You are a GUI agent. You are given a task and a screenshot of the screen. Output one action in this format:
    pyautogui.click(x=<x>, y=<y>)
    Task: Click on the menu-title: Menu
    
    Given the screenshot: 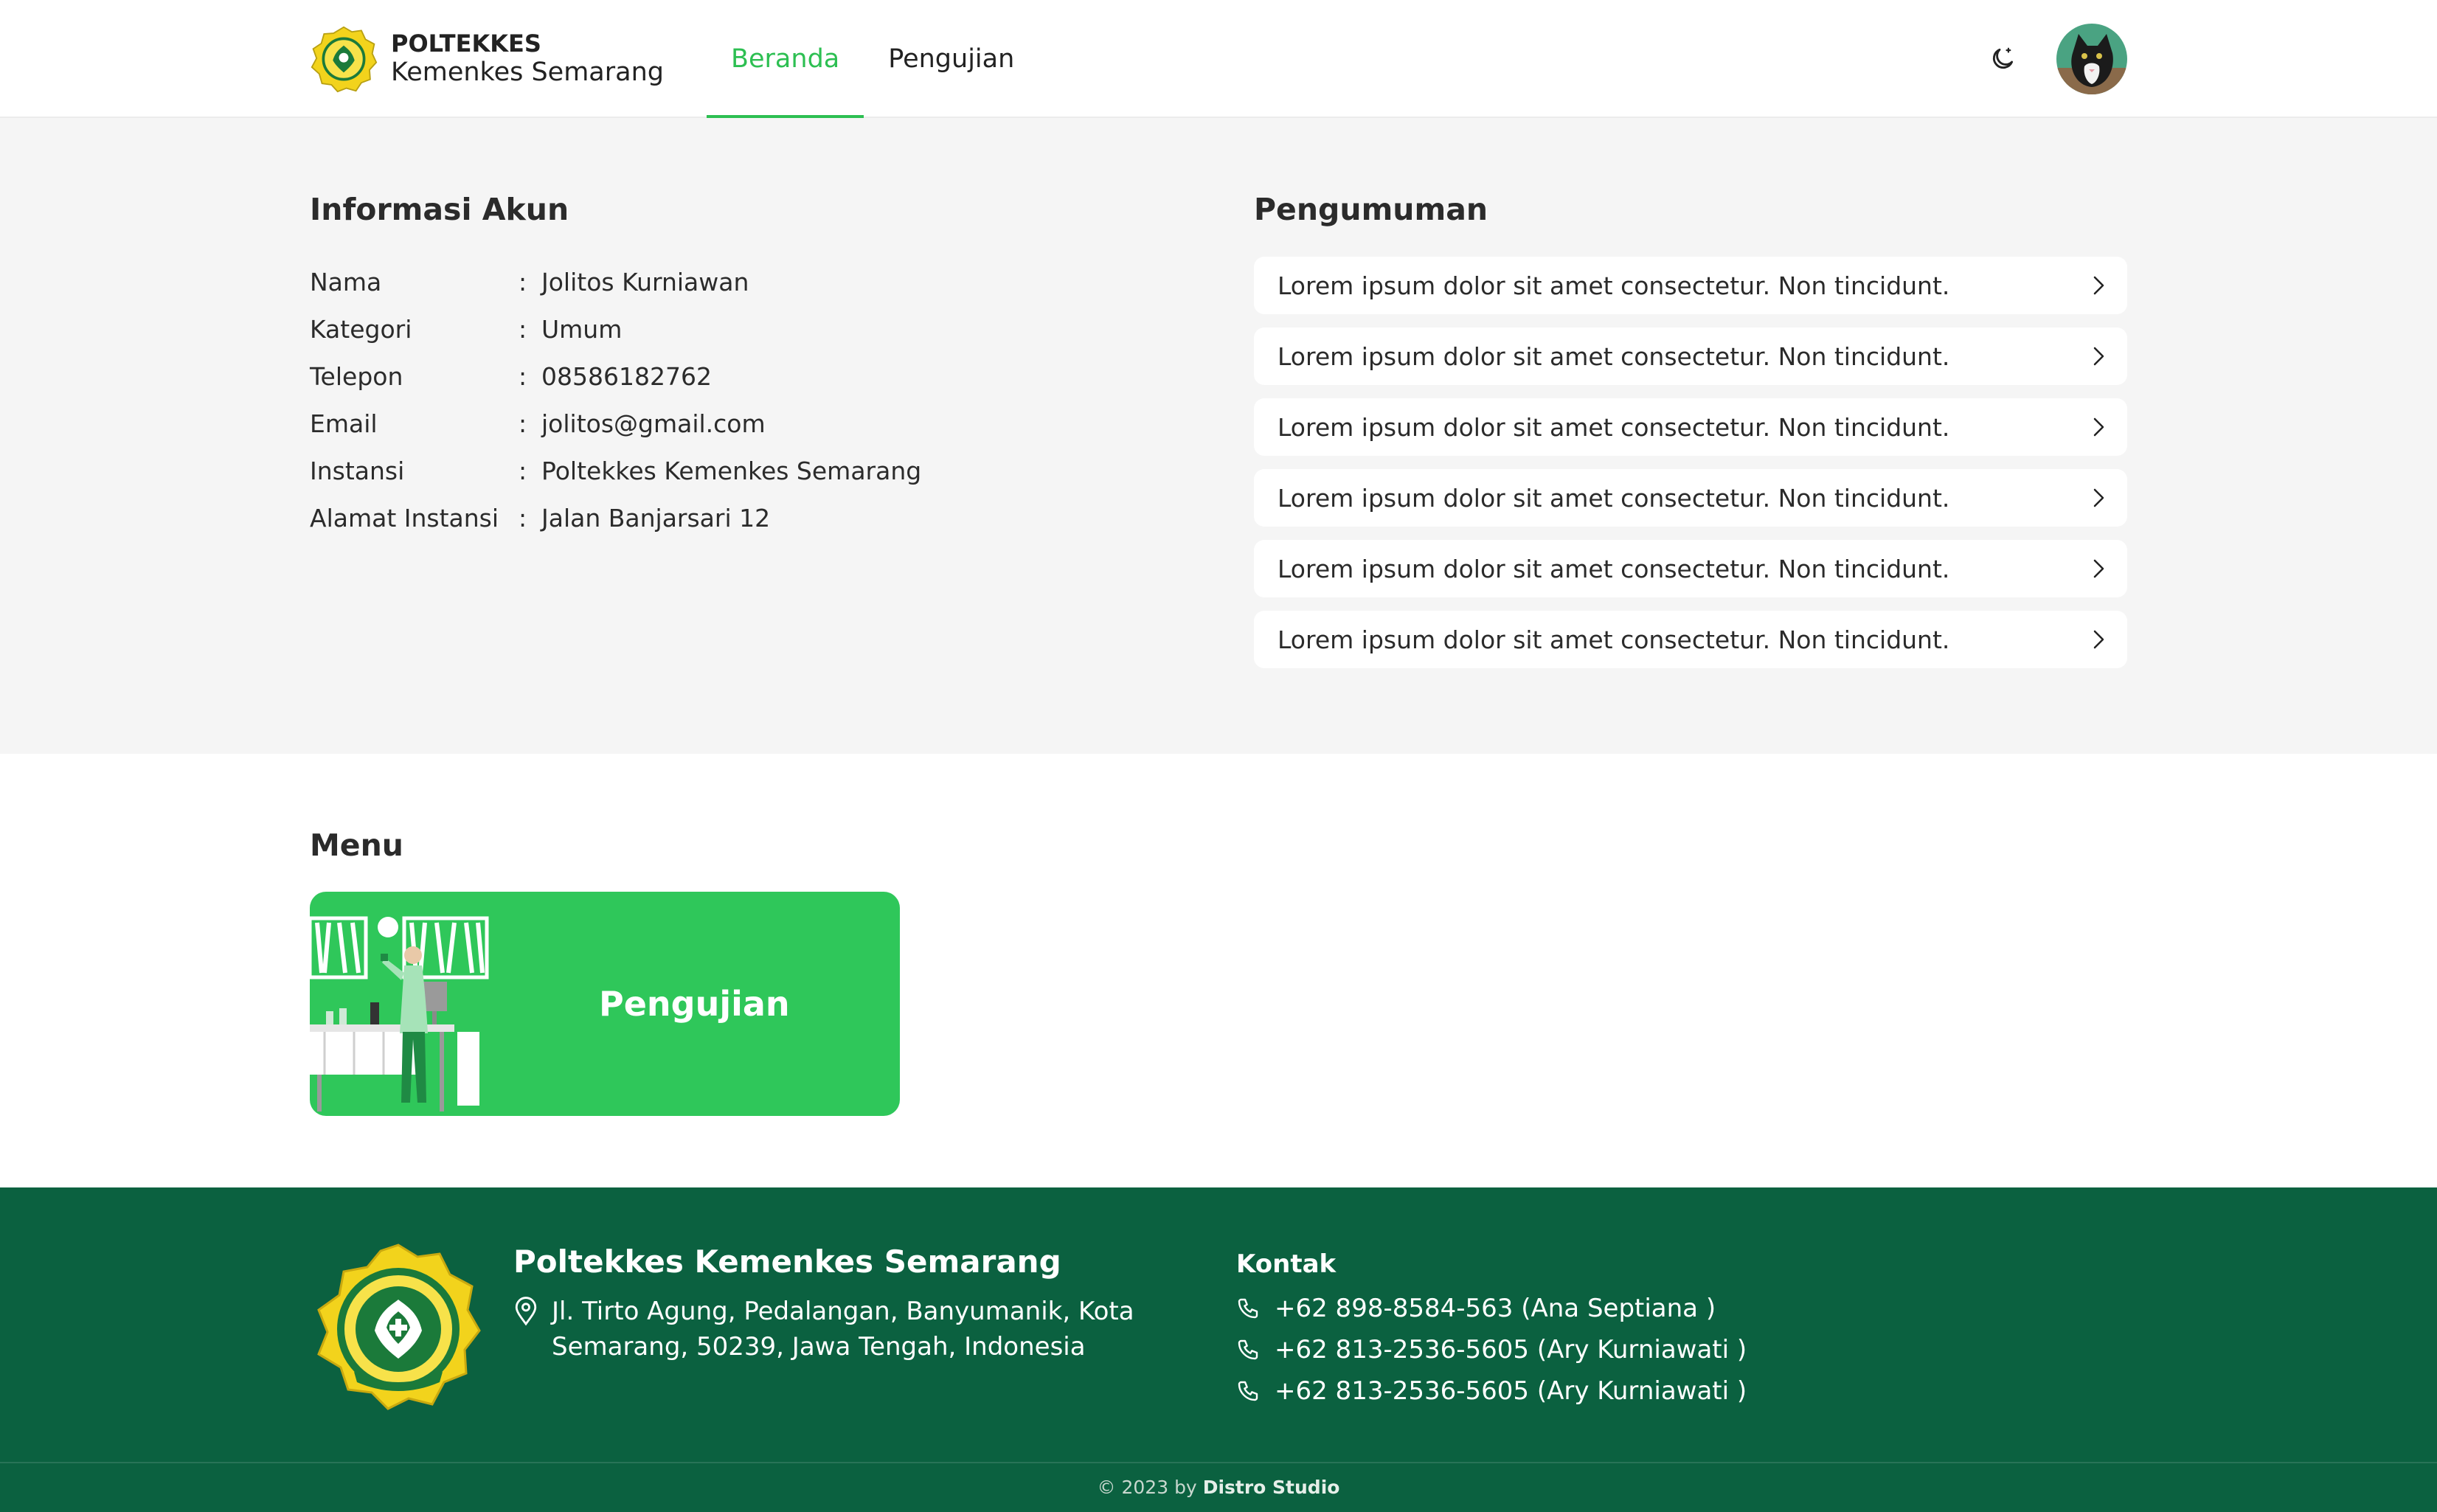 What is the action you would take?
    pyautogui.click(x=356, y=845)
    